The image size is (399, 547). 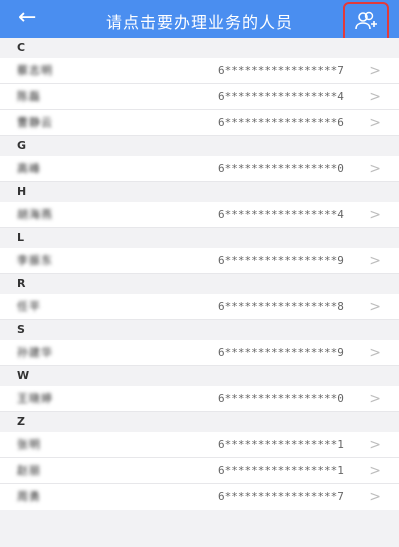 I want to click on person-name: 周勇, so click(x=29, y=496).